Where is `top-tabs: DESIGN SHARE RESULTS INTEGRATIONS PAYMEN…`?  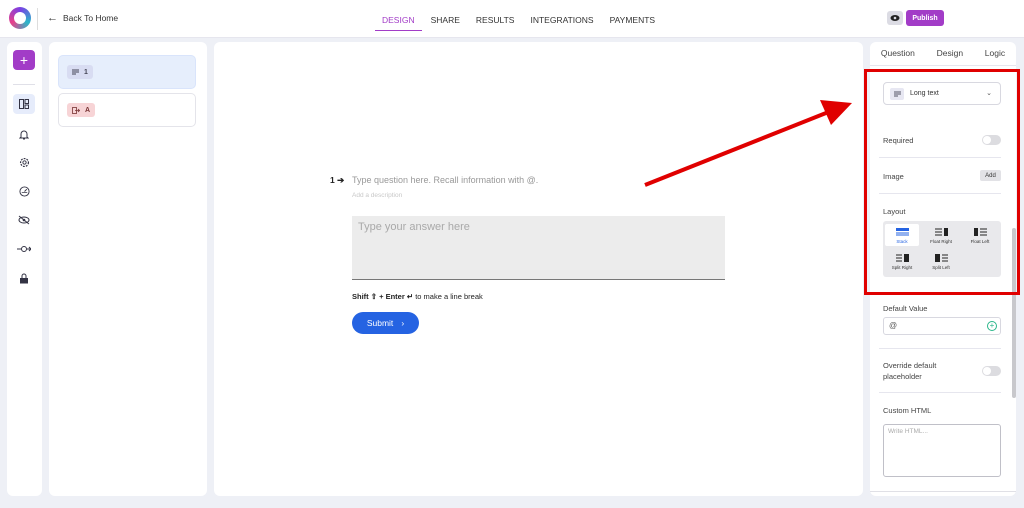 top-tabs: DESIGN SHARE RESULTS INTEGRATIONS PAYMEN… is located at coordinates (519, 19).